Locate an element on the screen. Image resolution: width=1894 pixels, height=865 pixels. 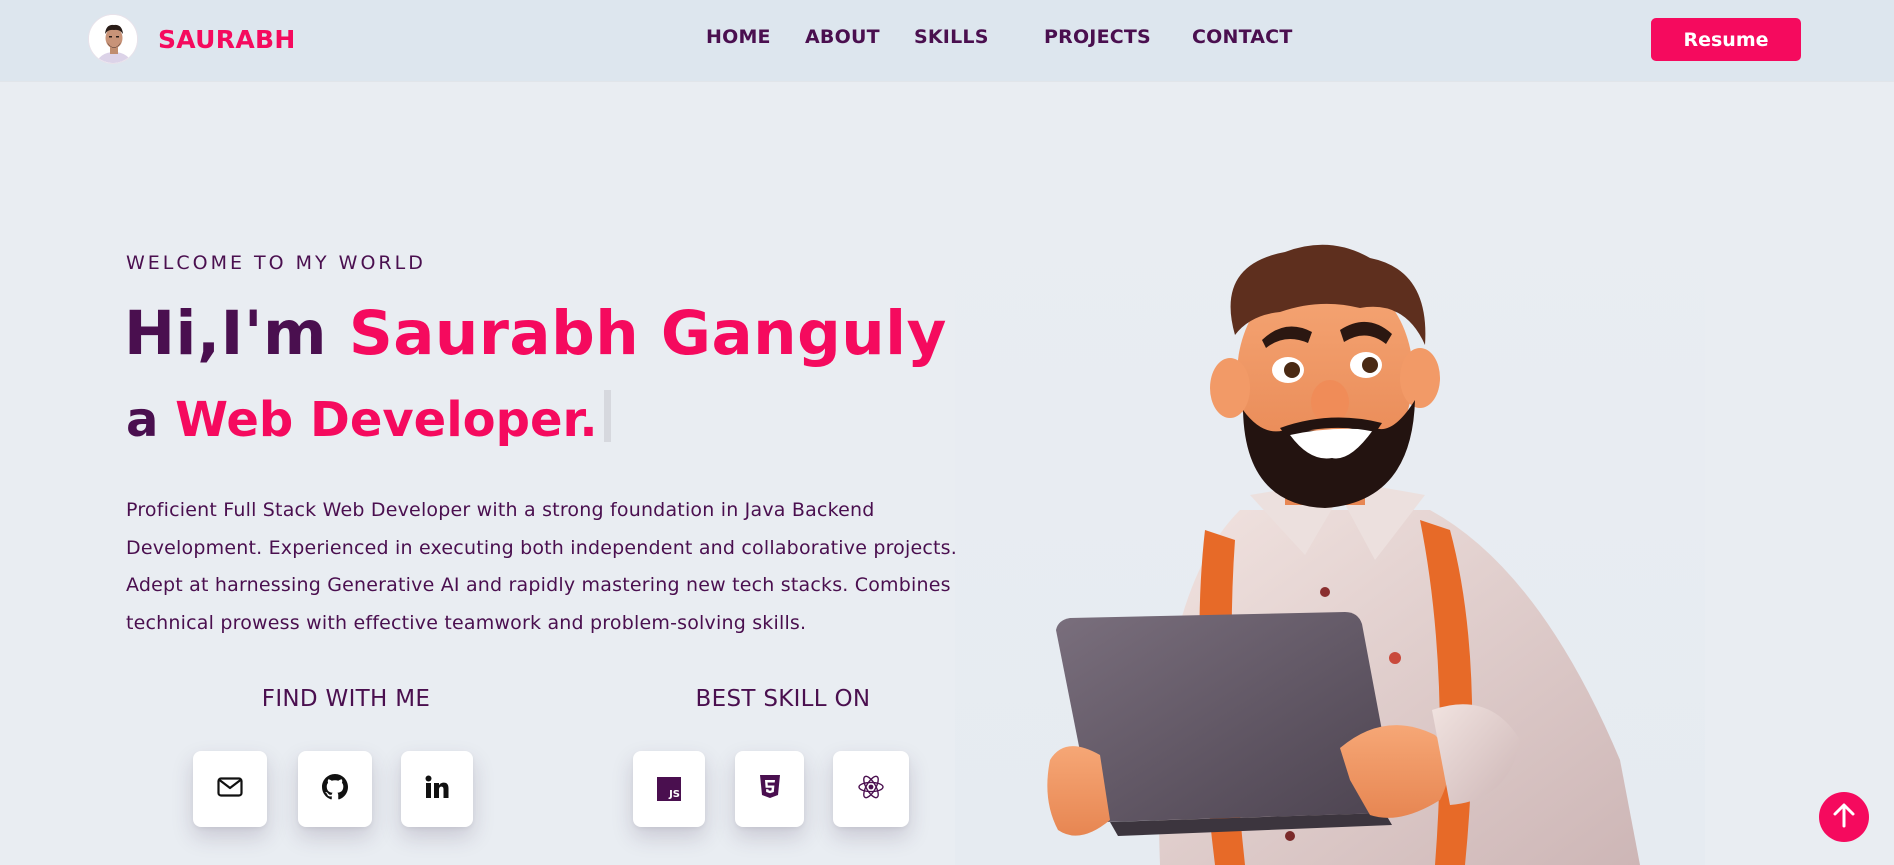
html5-skill-tile is located at coordinates (769, 789).